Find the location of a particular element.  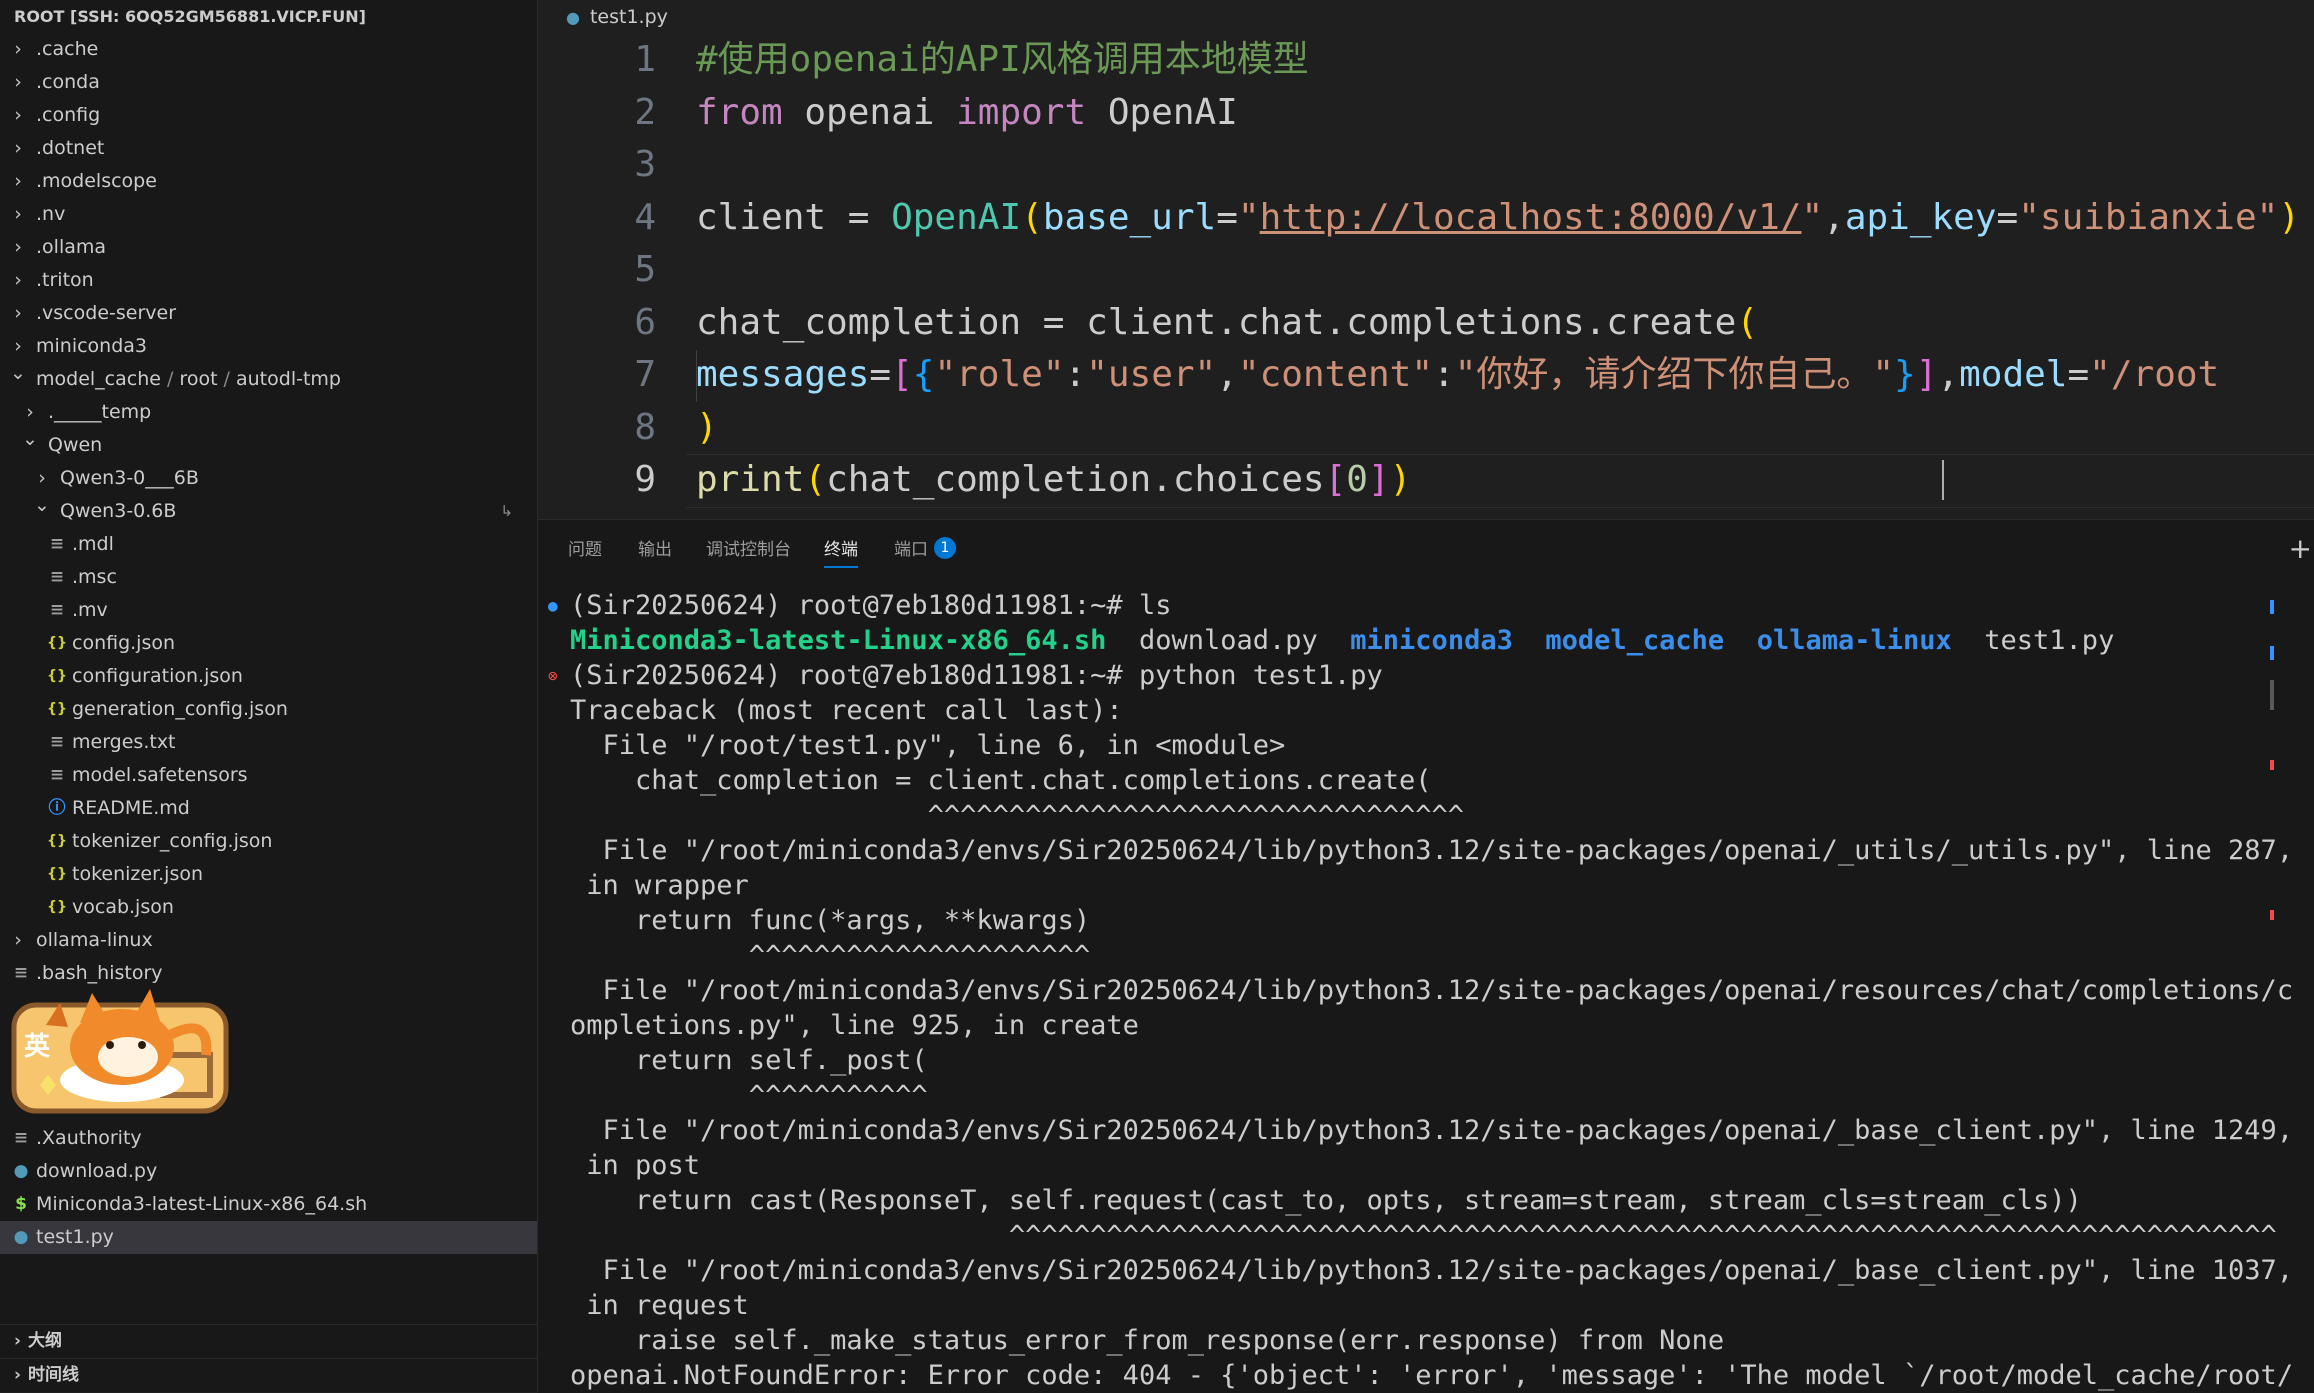

terminal-text: in request is located at coordinates (659, 1305).